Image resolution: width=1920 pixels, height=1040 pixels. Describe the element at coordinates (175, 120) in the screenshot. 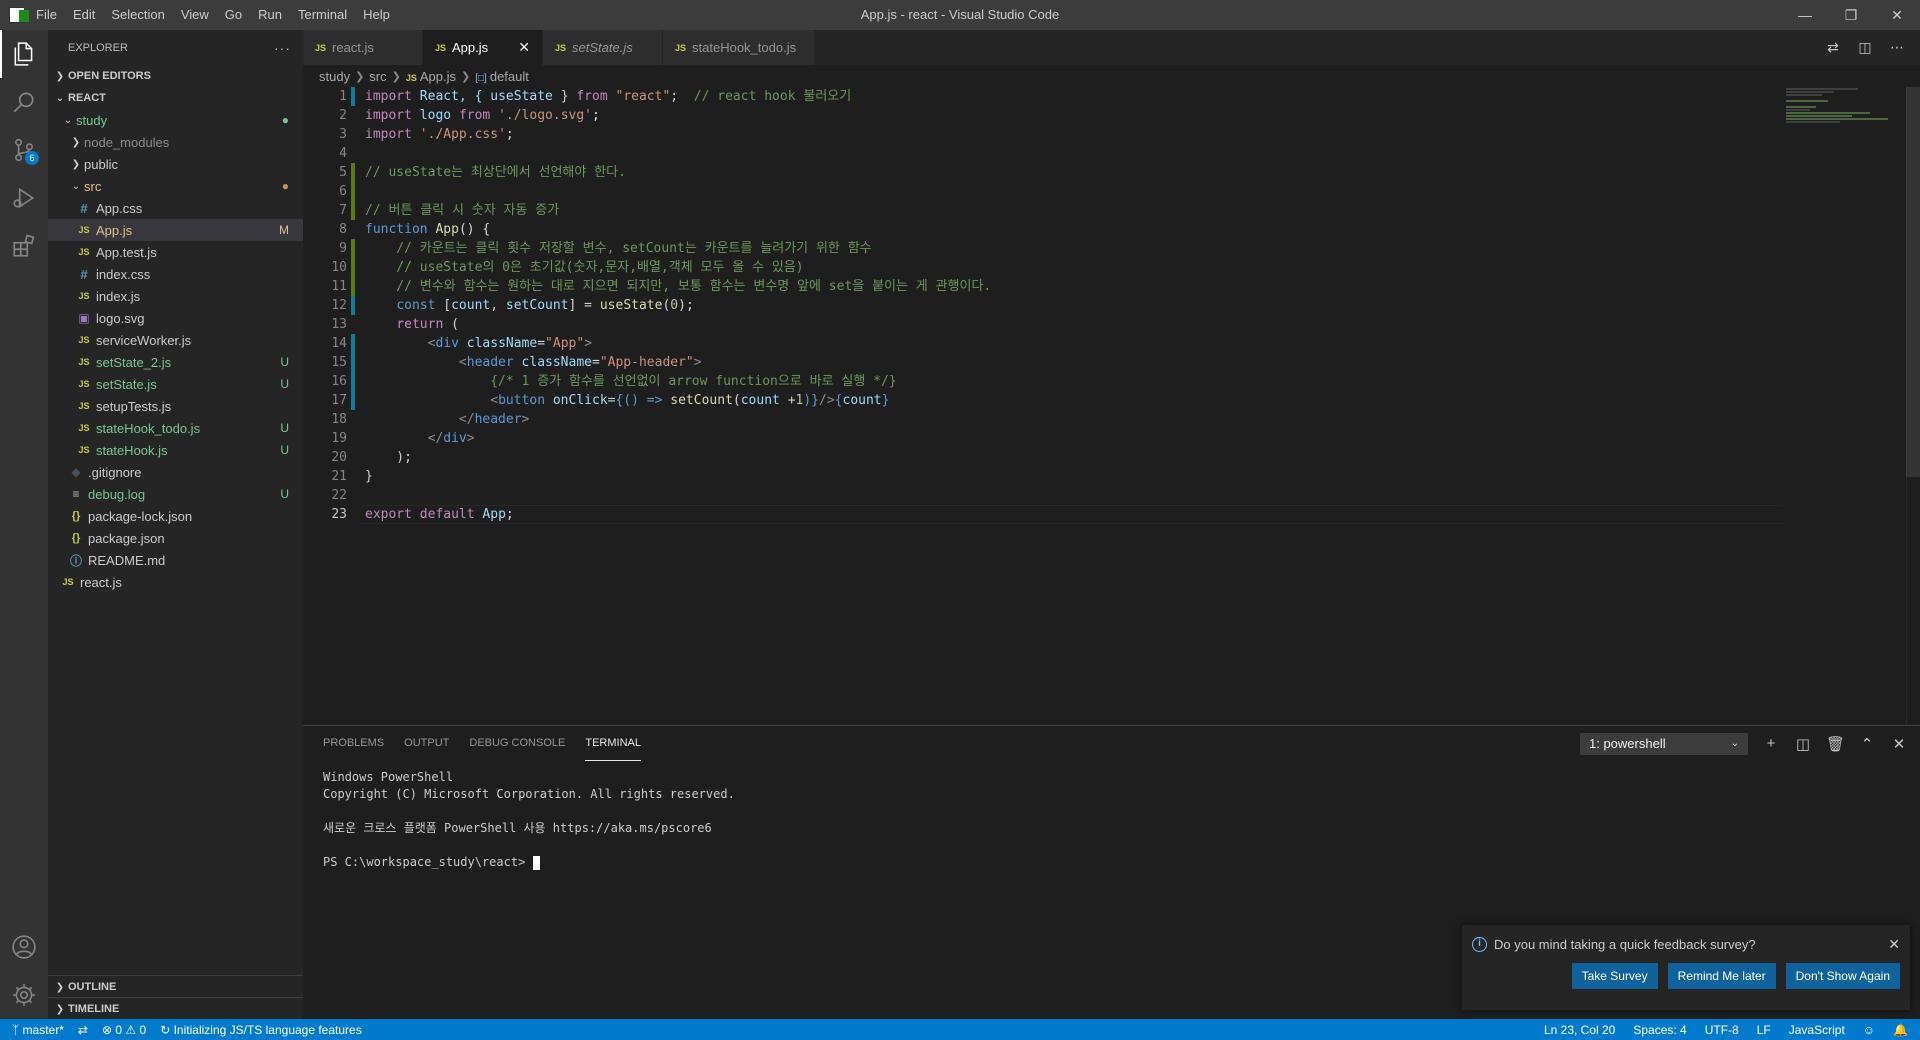

I see `tree-folder-study: ⌄ study ●` at that location.